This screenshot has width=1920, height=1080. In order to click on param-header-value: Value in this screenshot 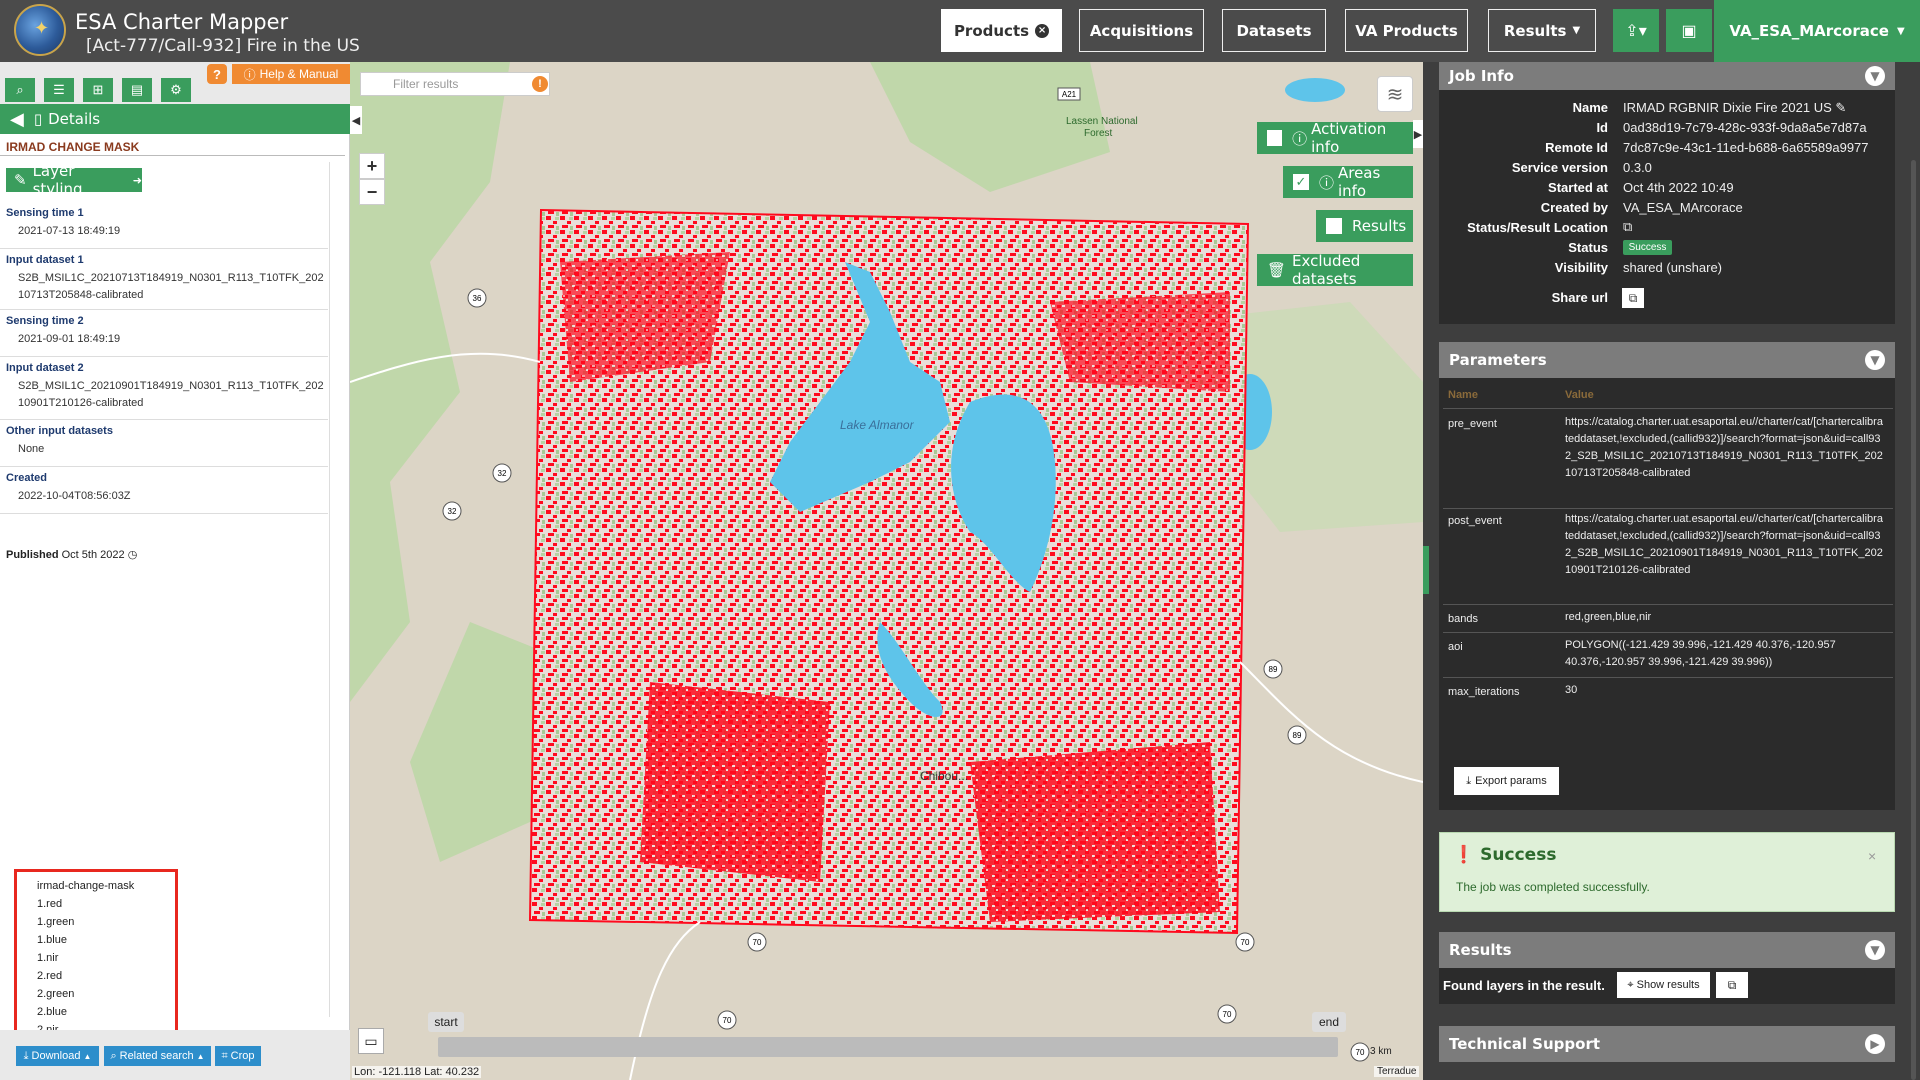, I will do `click(1579, 395)`.